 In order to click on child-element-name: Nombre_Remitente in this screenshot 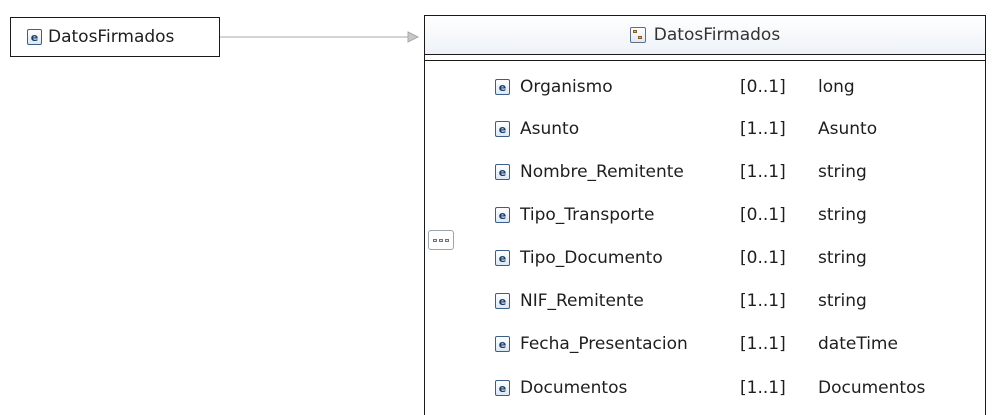, I will do `click(602, 172)`.